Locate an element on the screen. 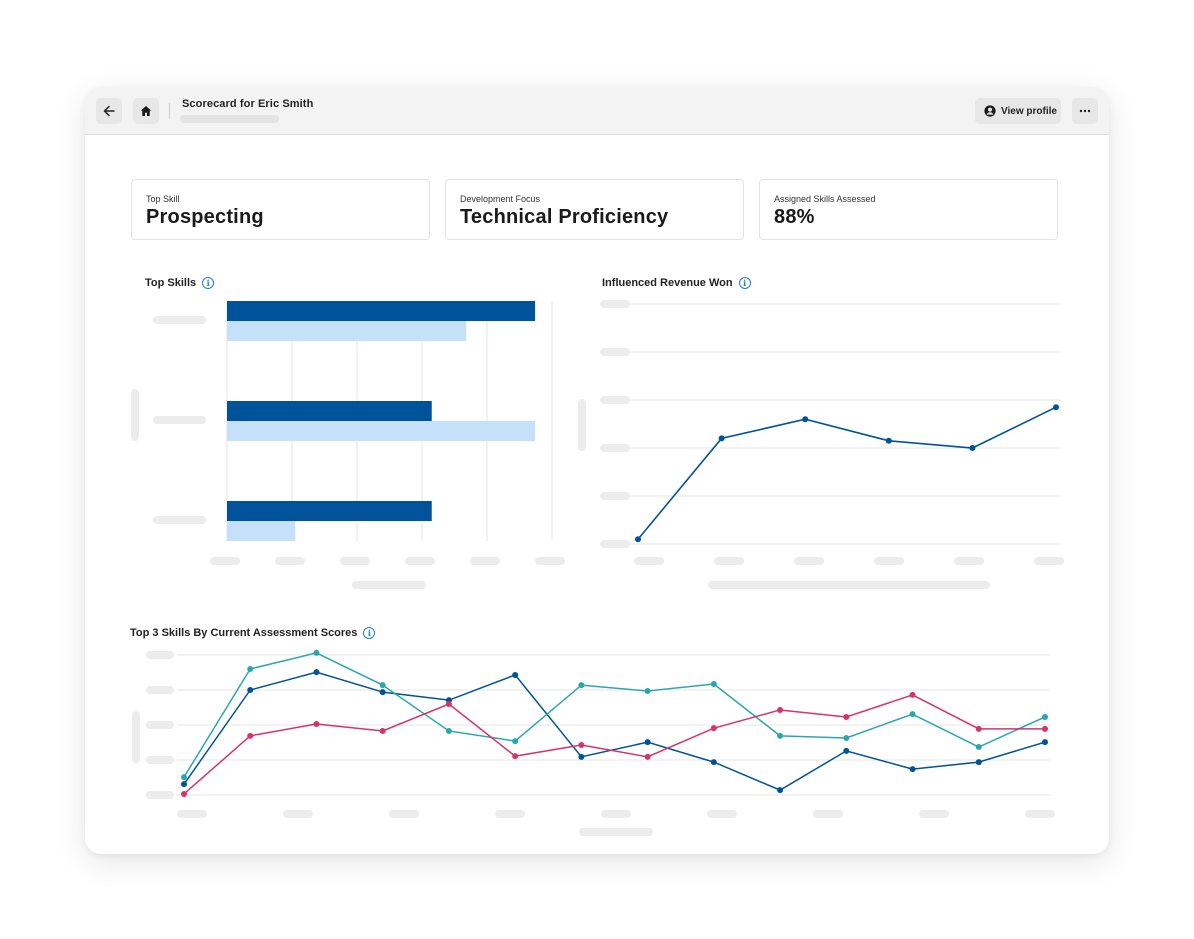 The image size is (1194, 939). y-axis-label-placeholder is located at coordinates (136, 737).